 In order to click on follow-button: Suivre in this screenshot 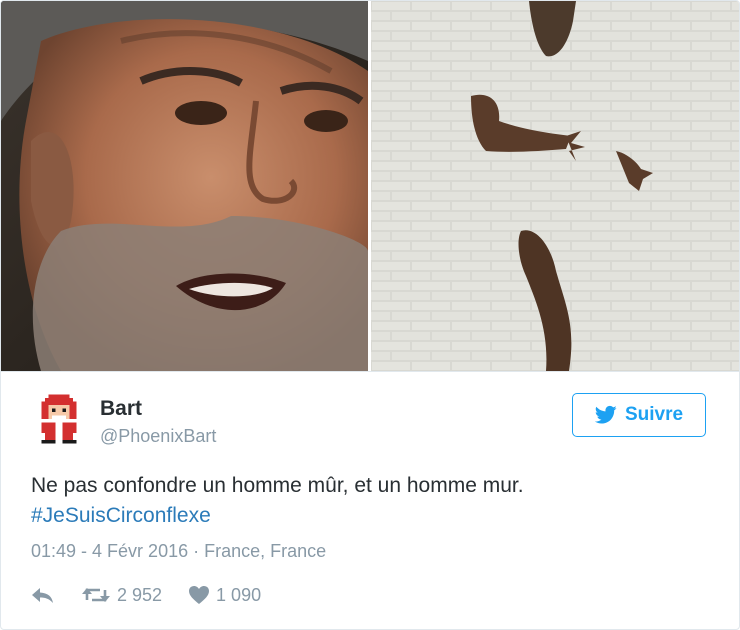, I will do `click(639, 415)`.